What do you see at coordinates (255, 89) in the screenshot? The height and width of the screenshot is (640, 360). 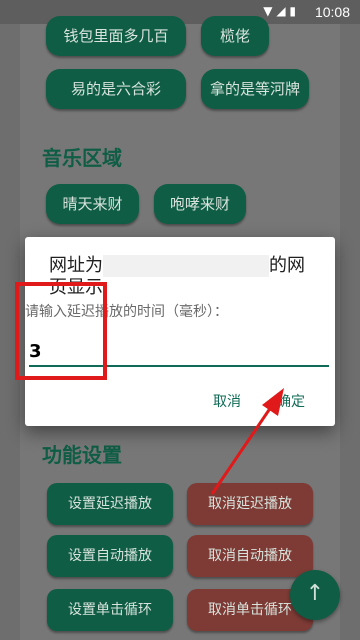 I see `sound-chip: 拿的是等河牌` at bounding box center [255, 89].